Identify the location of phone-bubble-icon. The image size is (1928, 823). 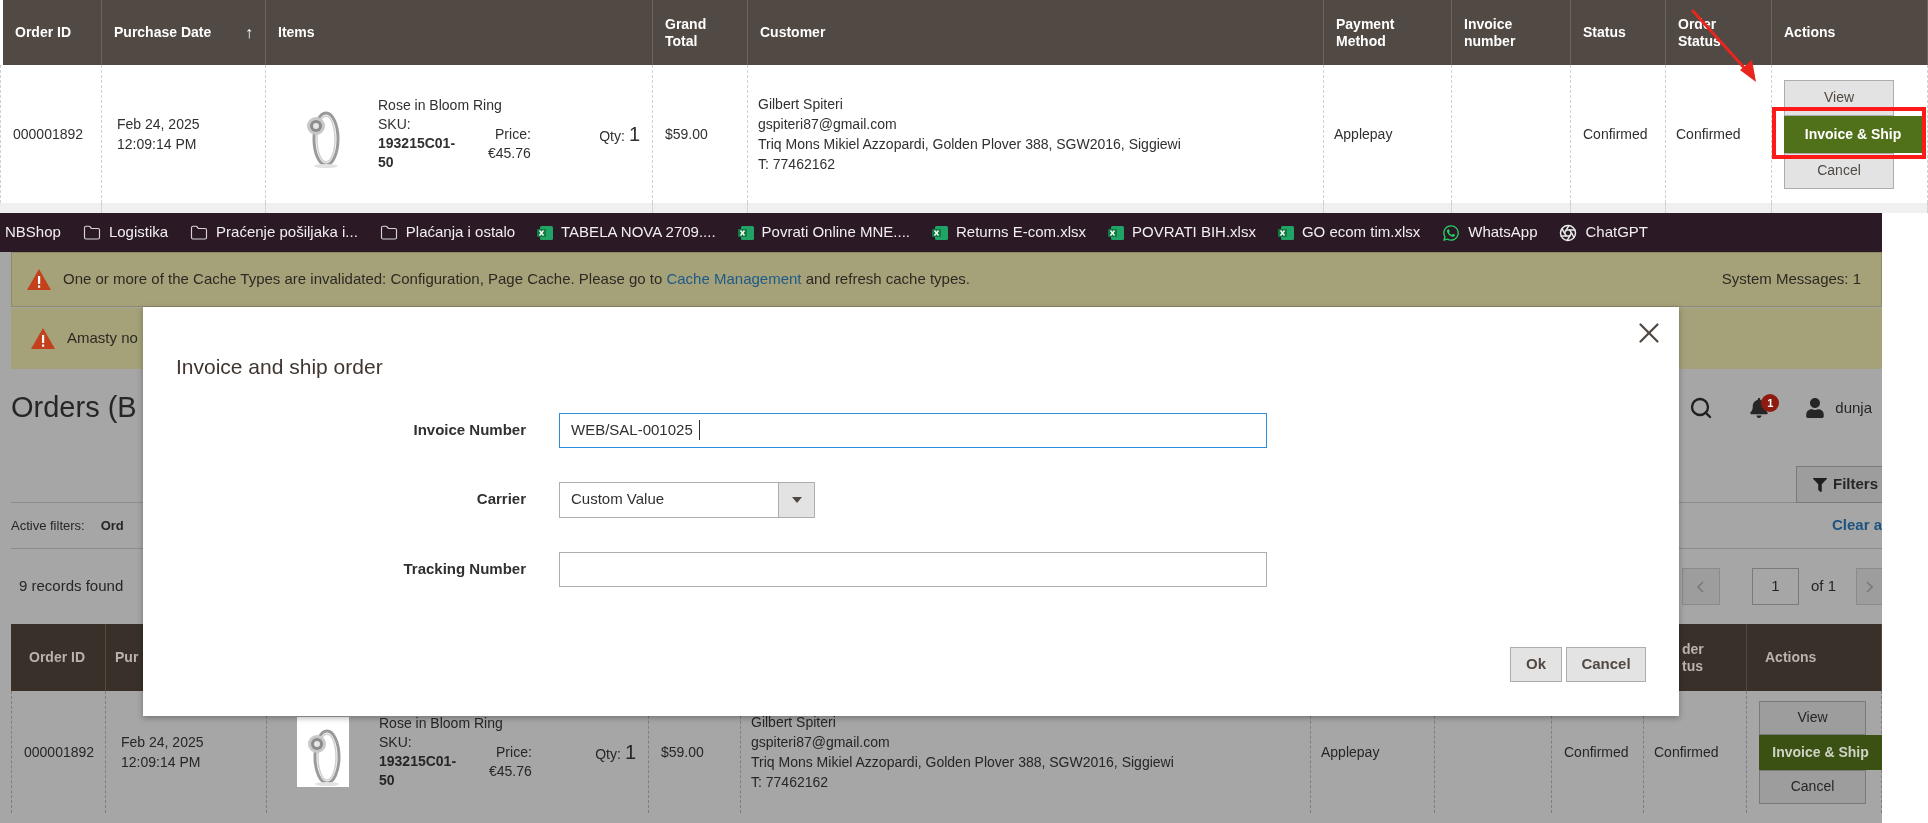
(1451, 232).